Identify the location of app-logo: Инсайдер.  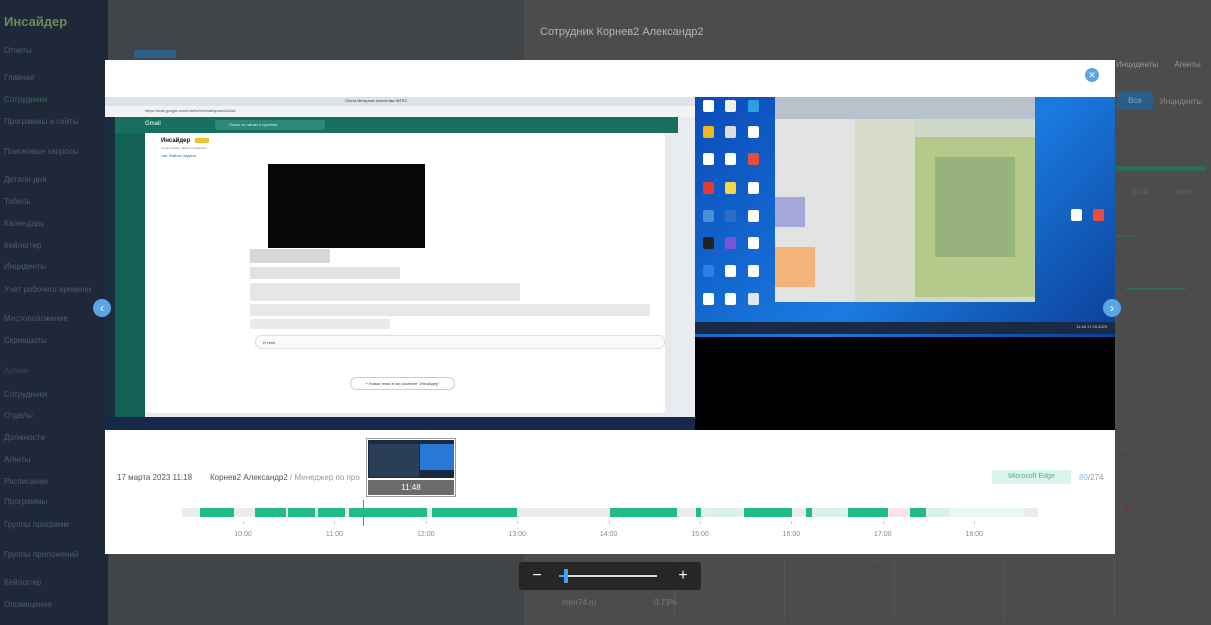
(36, 21).